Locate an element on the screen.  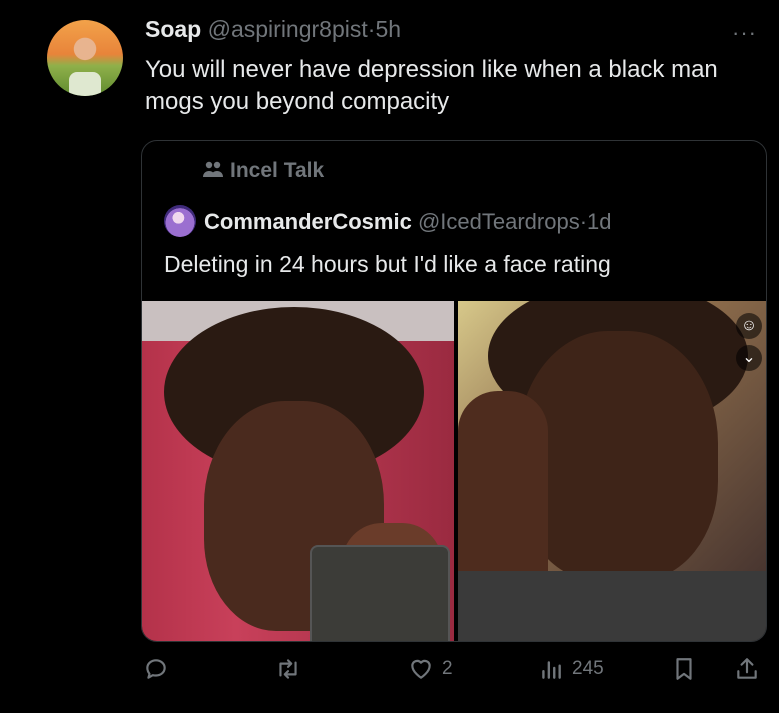
handle: @aspiringr8pist is located at coordinates (288, 29).